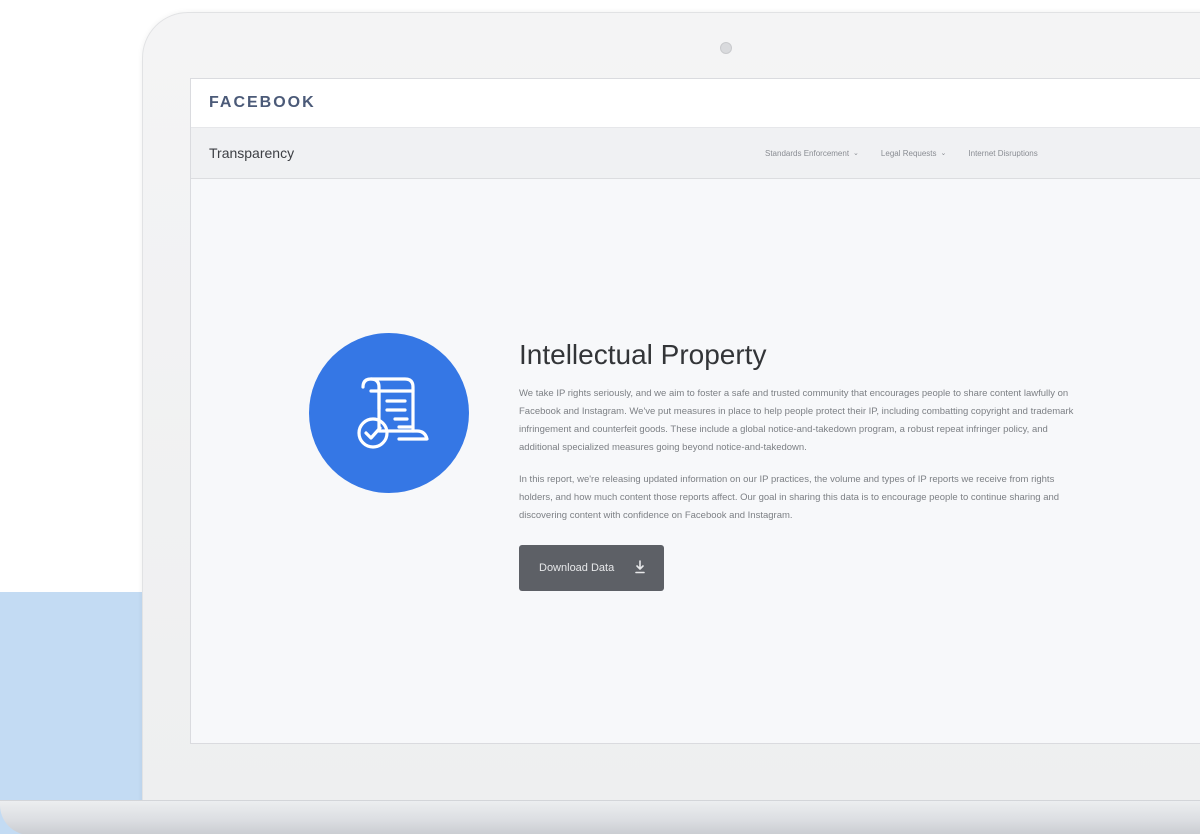 This screenshot has width=1200, height=834. Describe the element at coordinates (812, 153) in the screenshot. I see `nav-link-standards-enforcement: Standards Enforcement ⌄` at that location.